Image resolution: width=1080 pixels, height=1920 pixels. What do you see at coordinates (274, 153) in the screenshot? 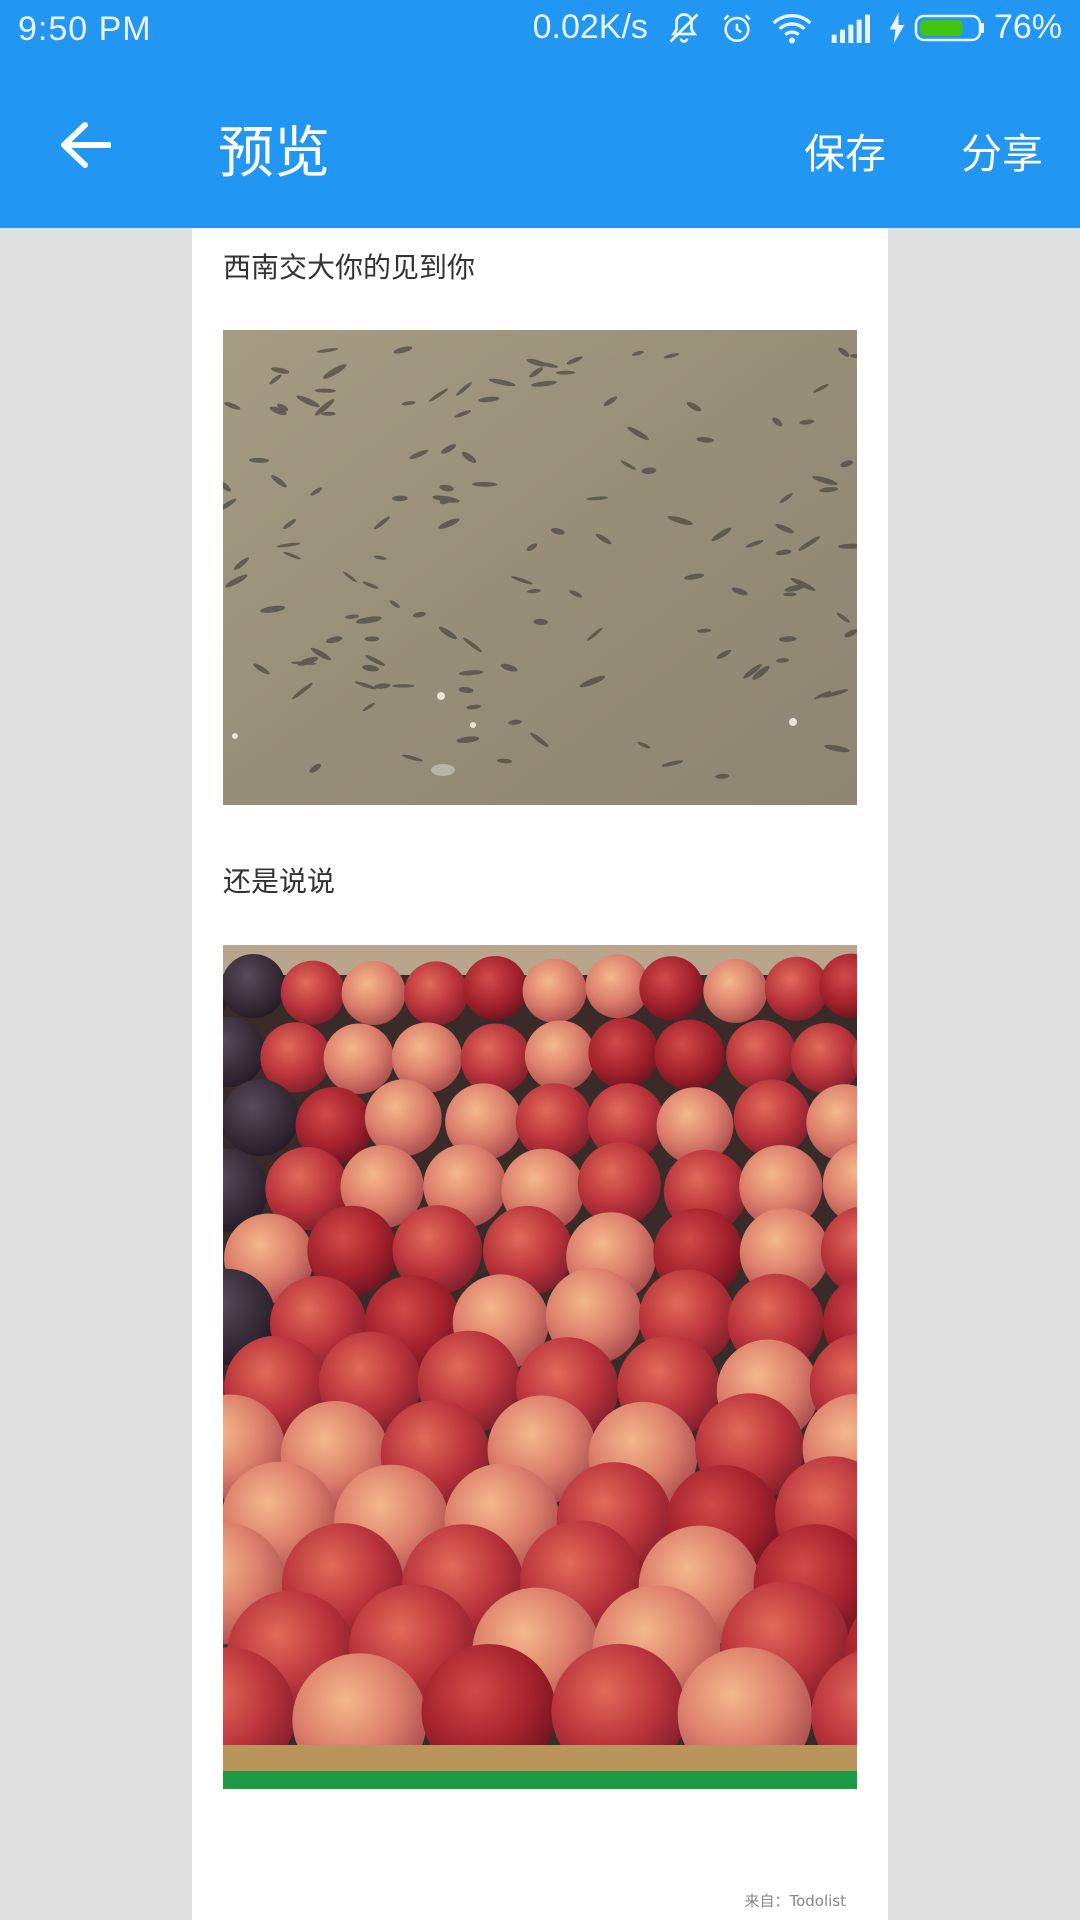
I see `page-title: 预览` at bounding box center [274, 153].